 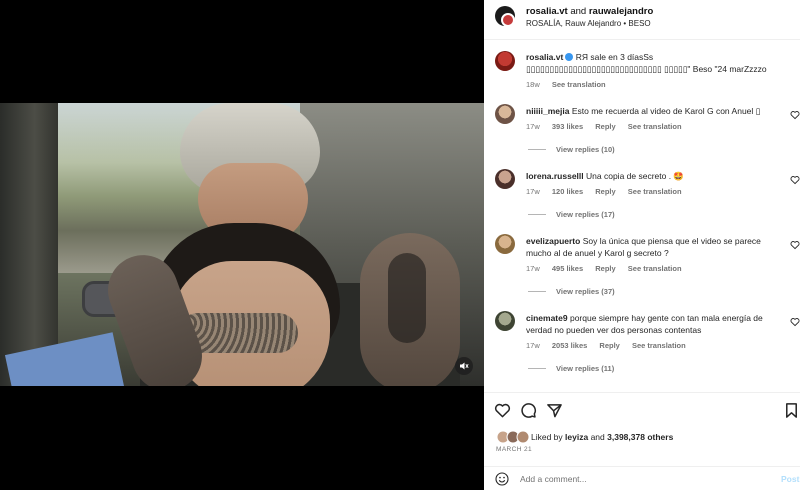 What do you see at coordinates (578, 11) in the screenshot?
I see `header-and: and` at bounding box center [578, 11].